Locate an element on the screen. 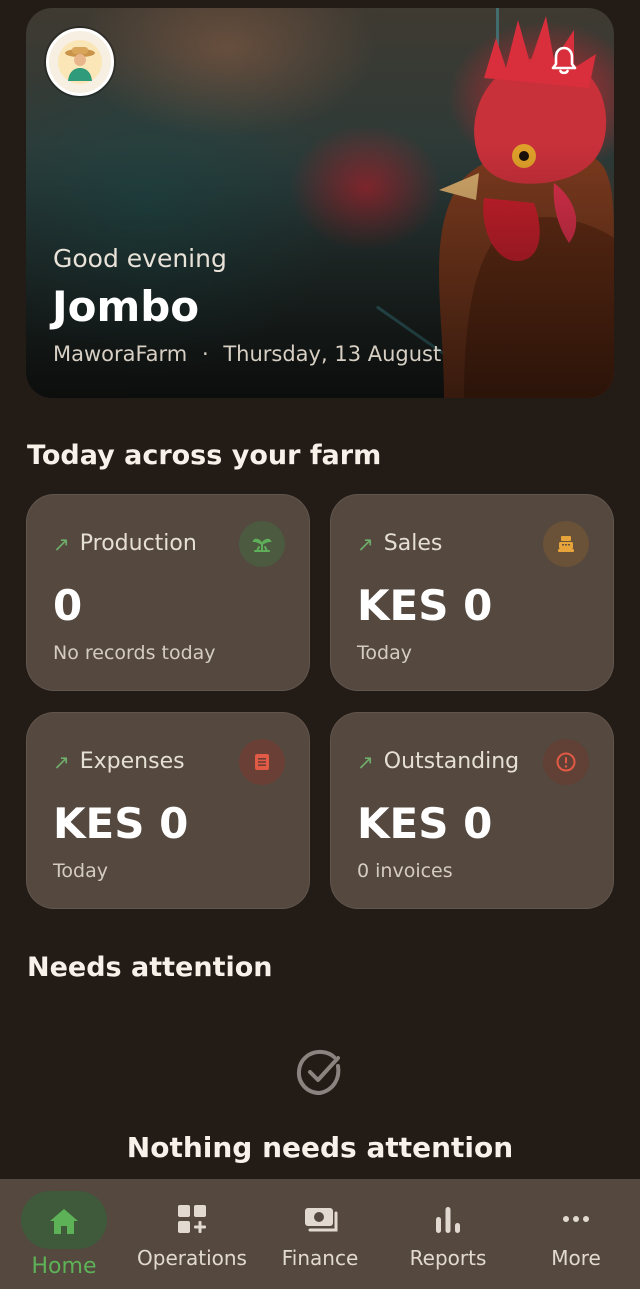  greeting-text: Good evening is located at coordinates (140, 258).